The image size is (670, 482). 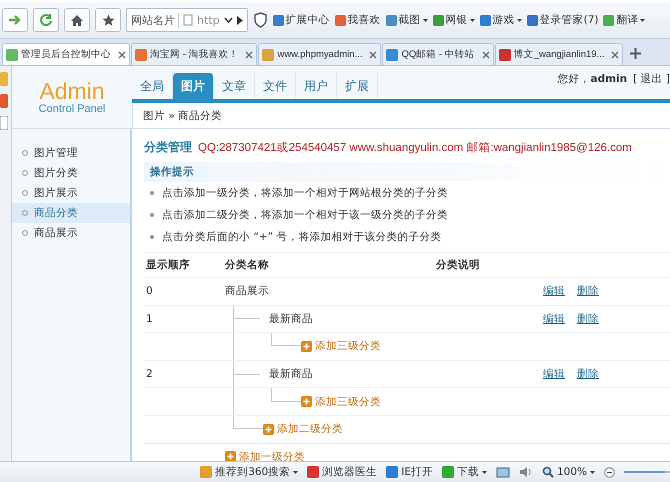 I want to click on browser-tab: 管理员后台控制中心, so click(x=66, y=54).